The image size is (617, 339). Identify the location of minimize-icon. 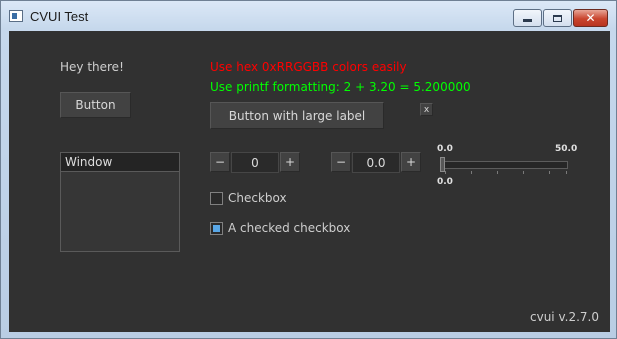
(527, 20).